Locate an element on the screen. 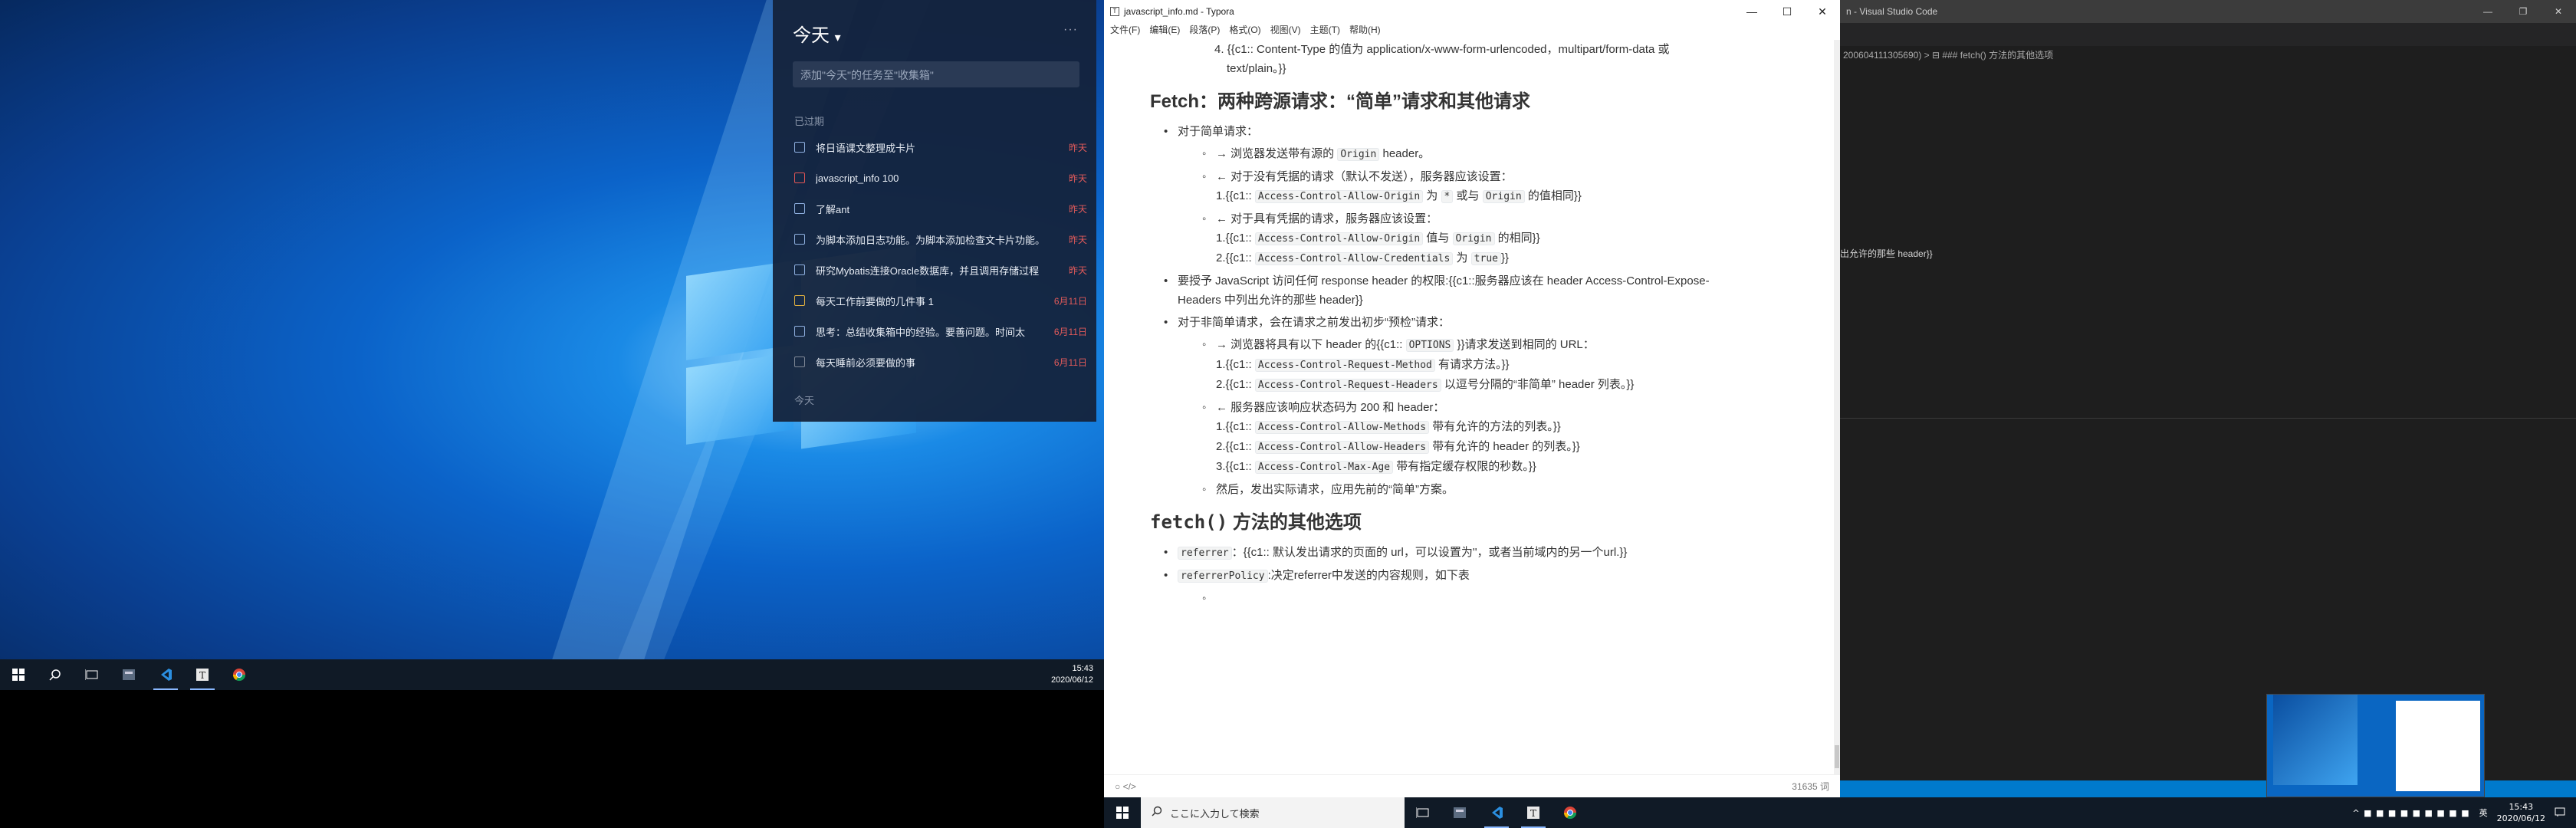 The image size is (2576, 828). menu-edit: 编辑(E) is located at coordinates (1165, 32).